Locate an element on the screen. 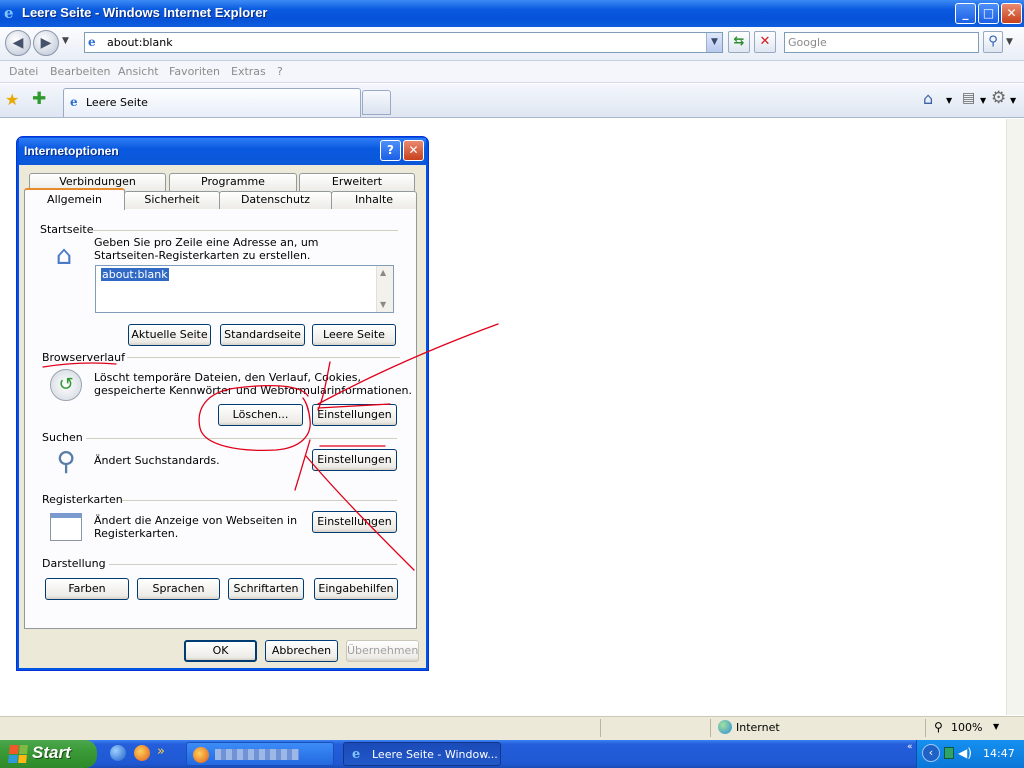 This screenshot has width=1024, height=768. scroll-up-icon: ▲ is located at coordinates (383, 272).